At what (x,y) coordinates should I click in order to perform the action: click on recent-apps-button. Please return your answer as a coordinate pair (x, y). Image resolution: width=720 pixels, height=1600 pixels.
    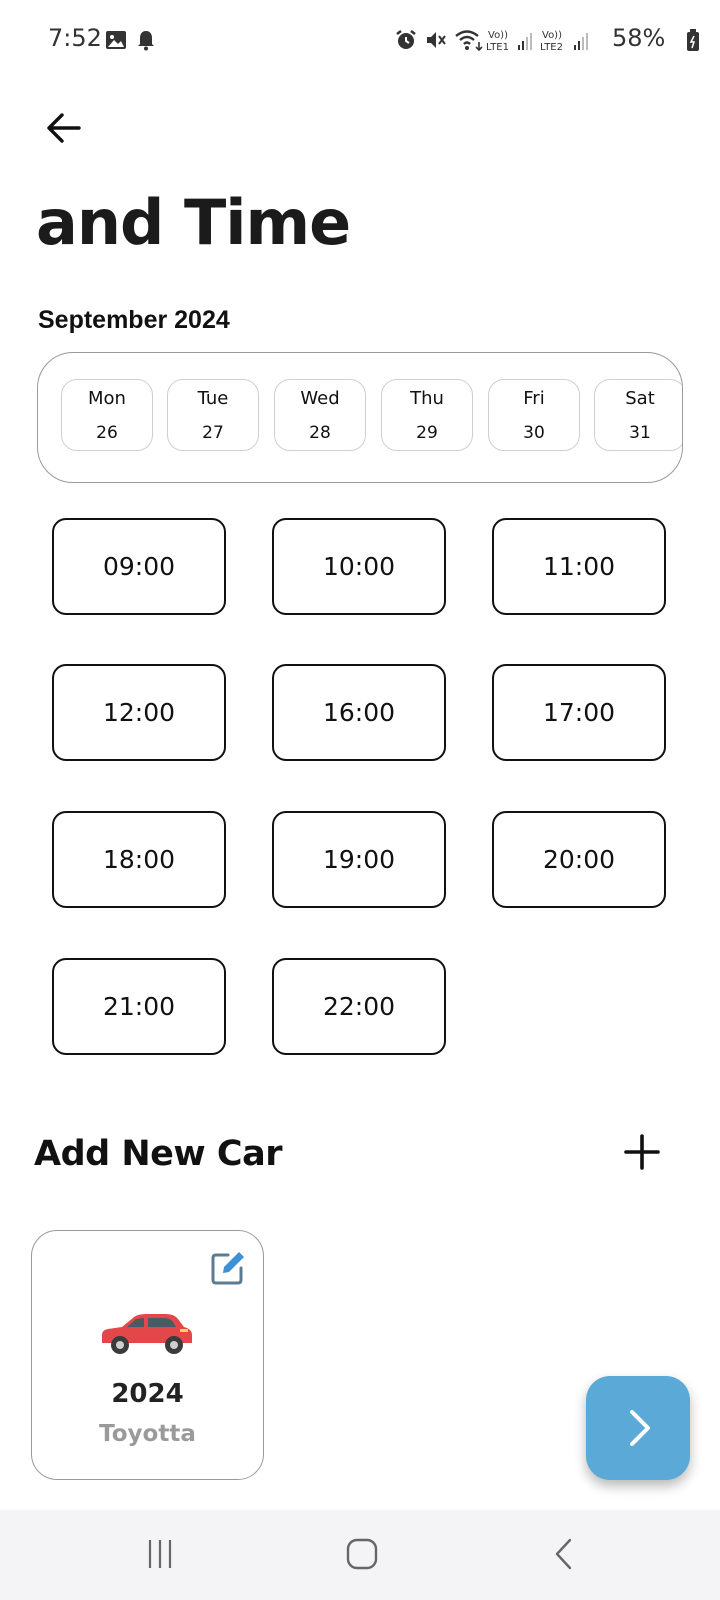
    Looking at the image, I should click on (160, 1554).